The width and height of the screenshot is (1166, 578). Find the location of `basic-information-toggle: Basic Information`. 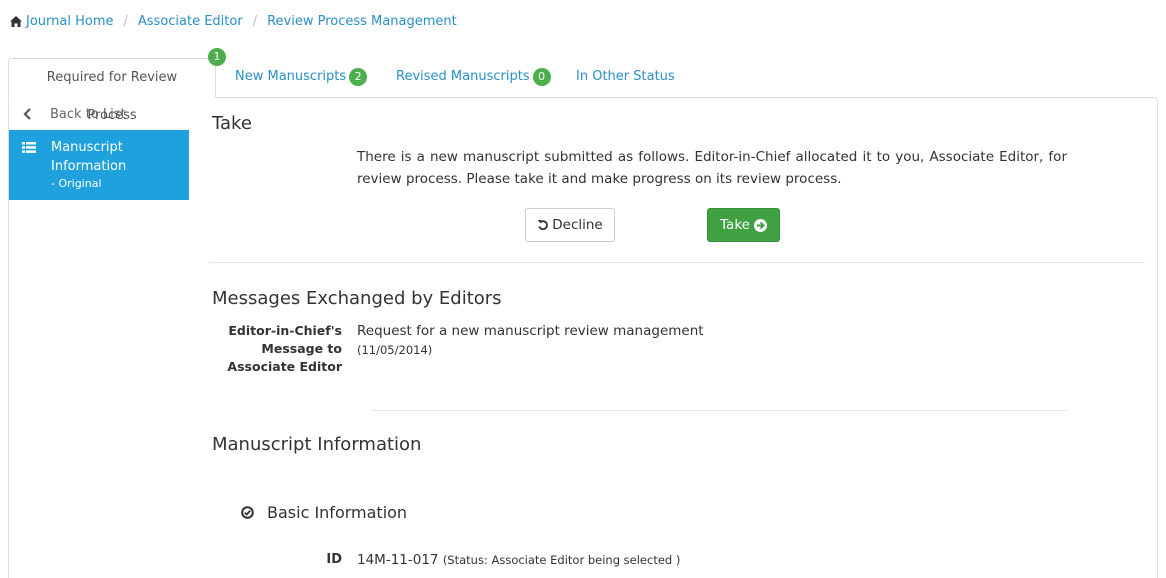

basic-information-toggle: Basic Information is located at coordinates (324, 512).